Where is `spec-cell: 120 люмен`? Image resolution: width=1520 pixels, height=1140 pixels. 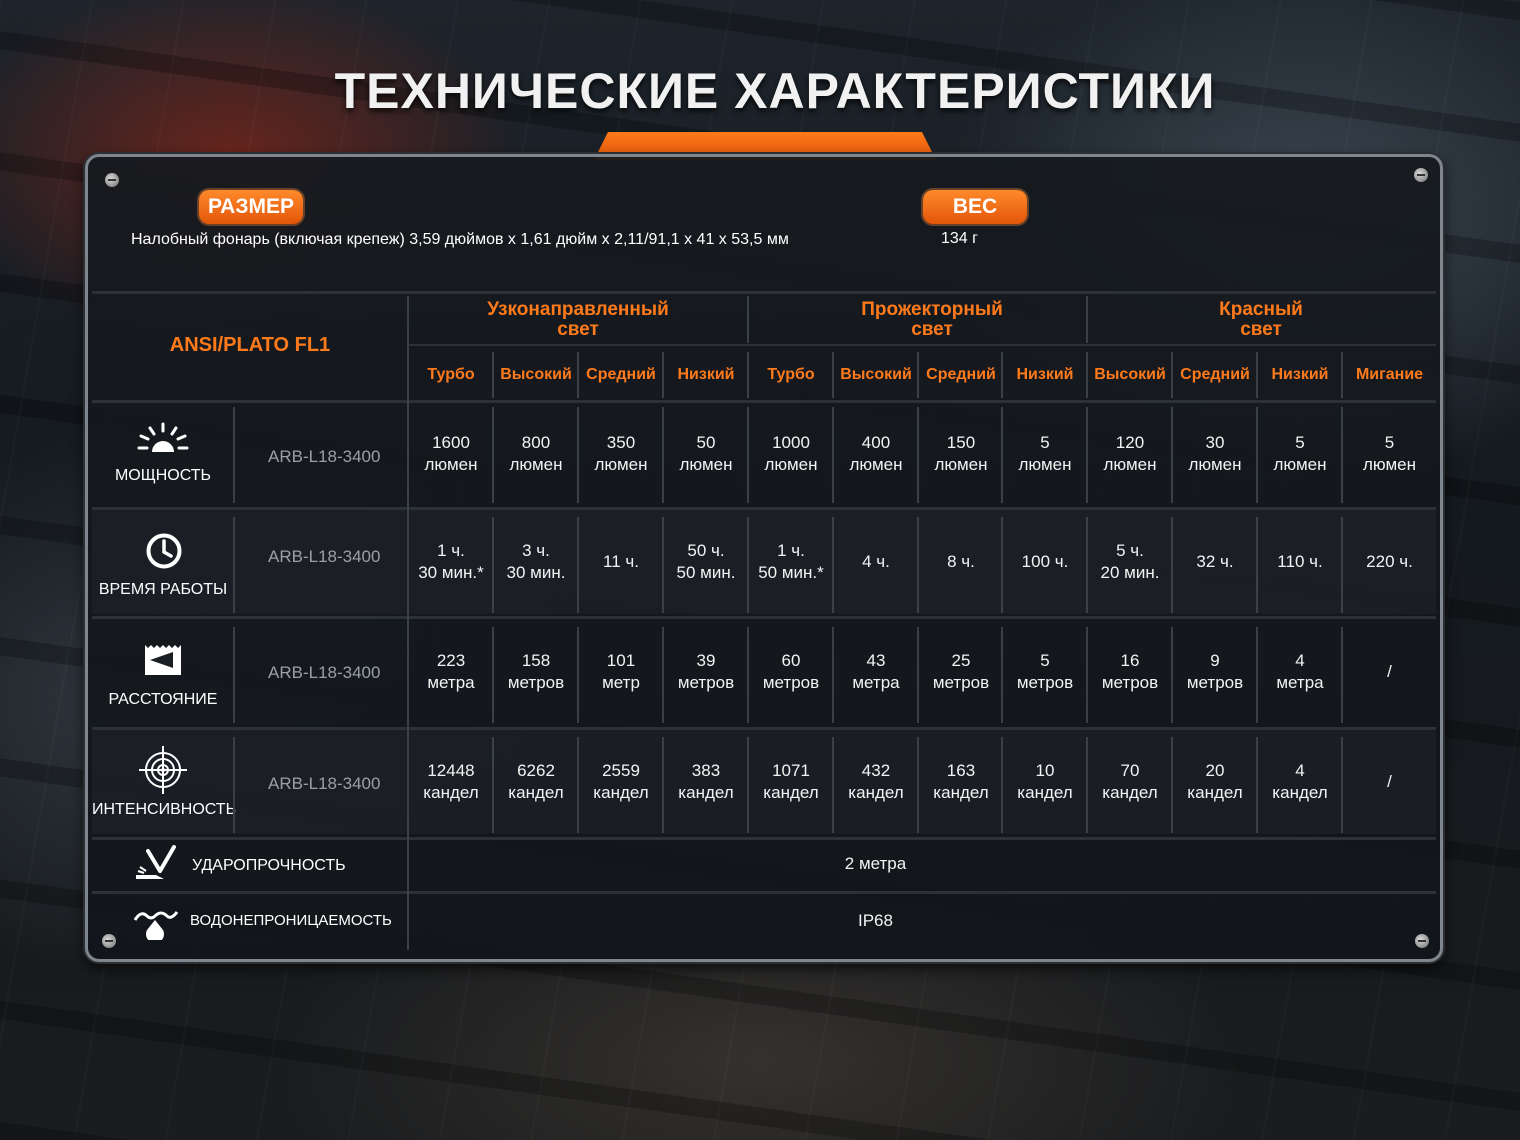
spec-cell: 120 люмен is located at coordinates (1130, 453).